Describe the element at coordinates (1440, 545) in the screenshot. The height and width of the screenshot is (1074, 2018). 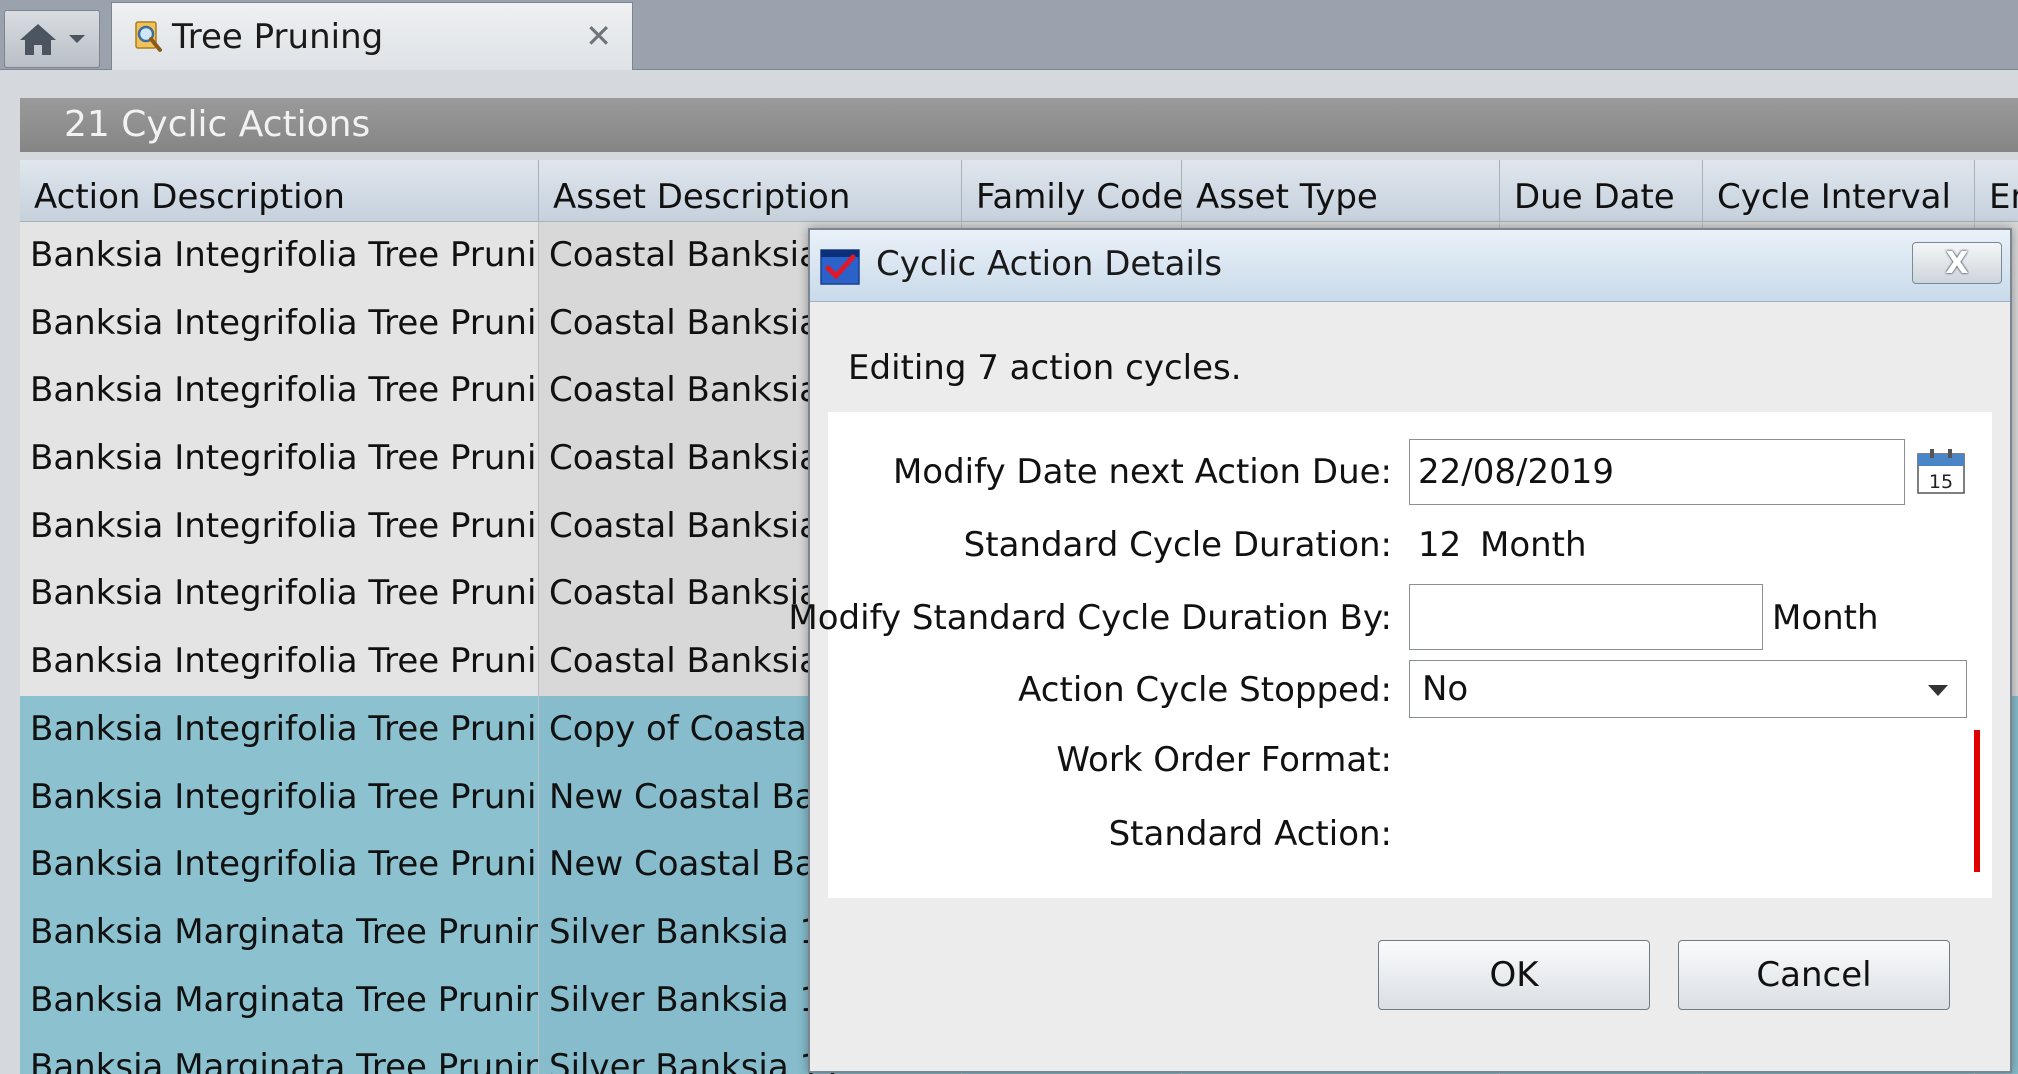
I see `std-duration-value: 12` at that location.